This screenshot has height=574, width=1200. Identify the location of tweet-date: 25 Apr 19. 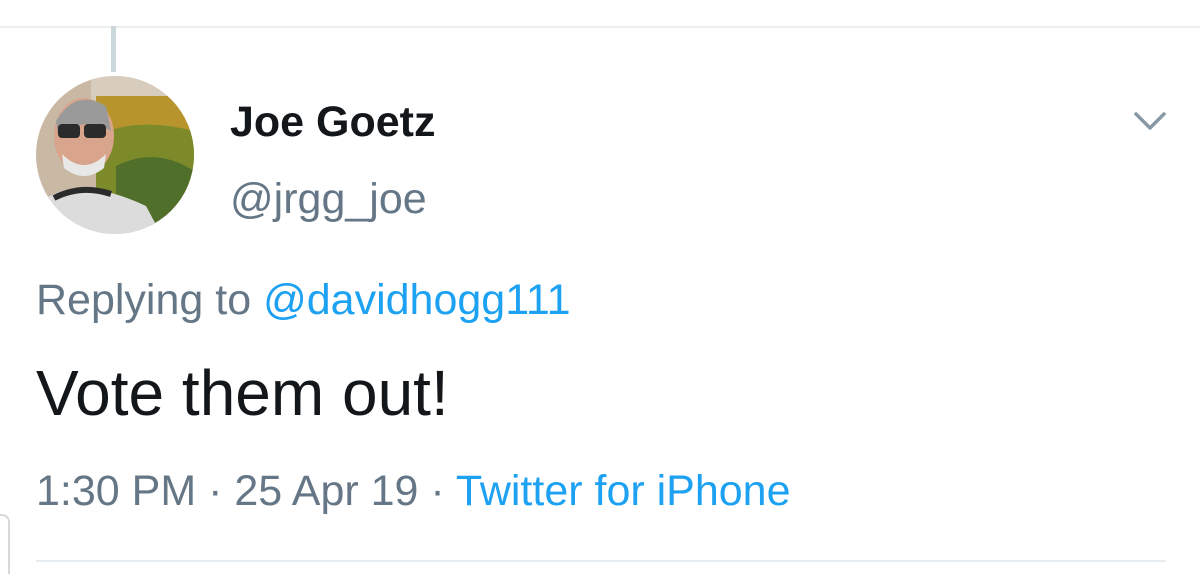
(326, 491).